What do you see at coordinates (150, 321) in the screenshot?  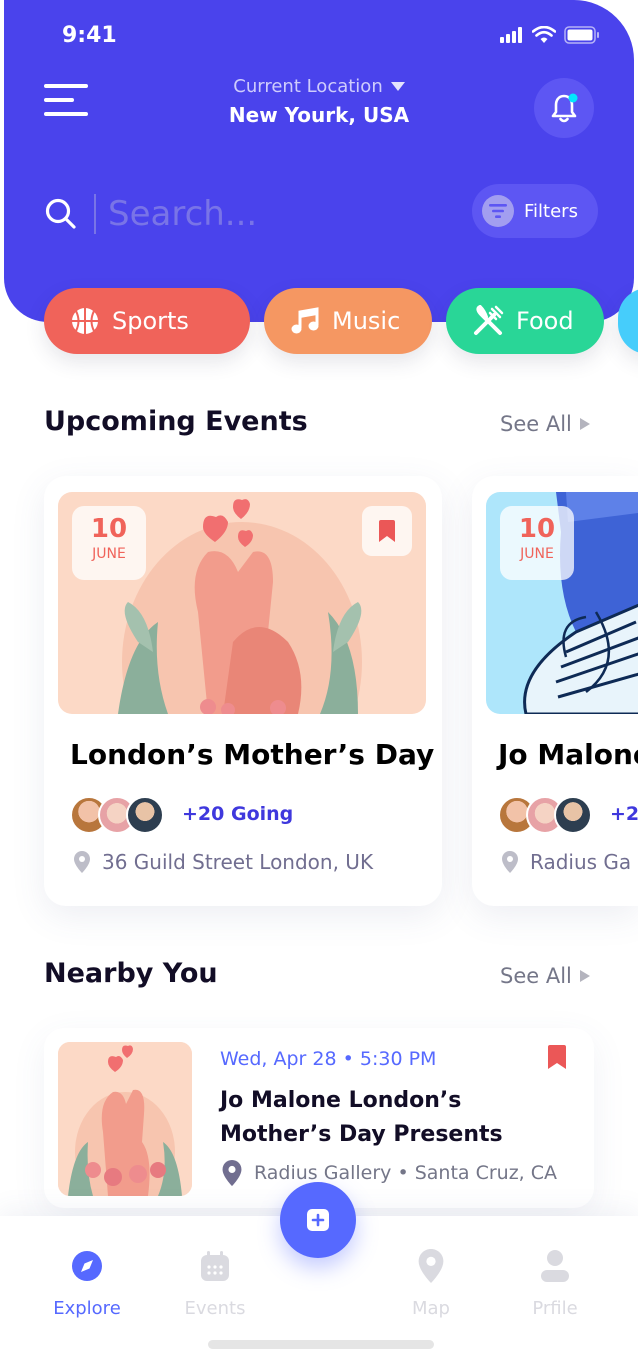 I see `category-label: Sports` at bounding box center [150, 321].